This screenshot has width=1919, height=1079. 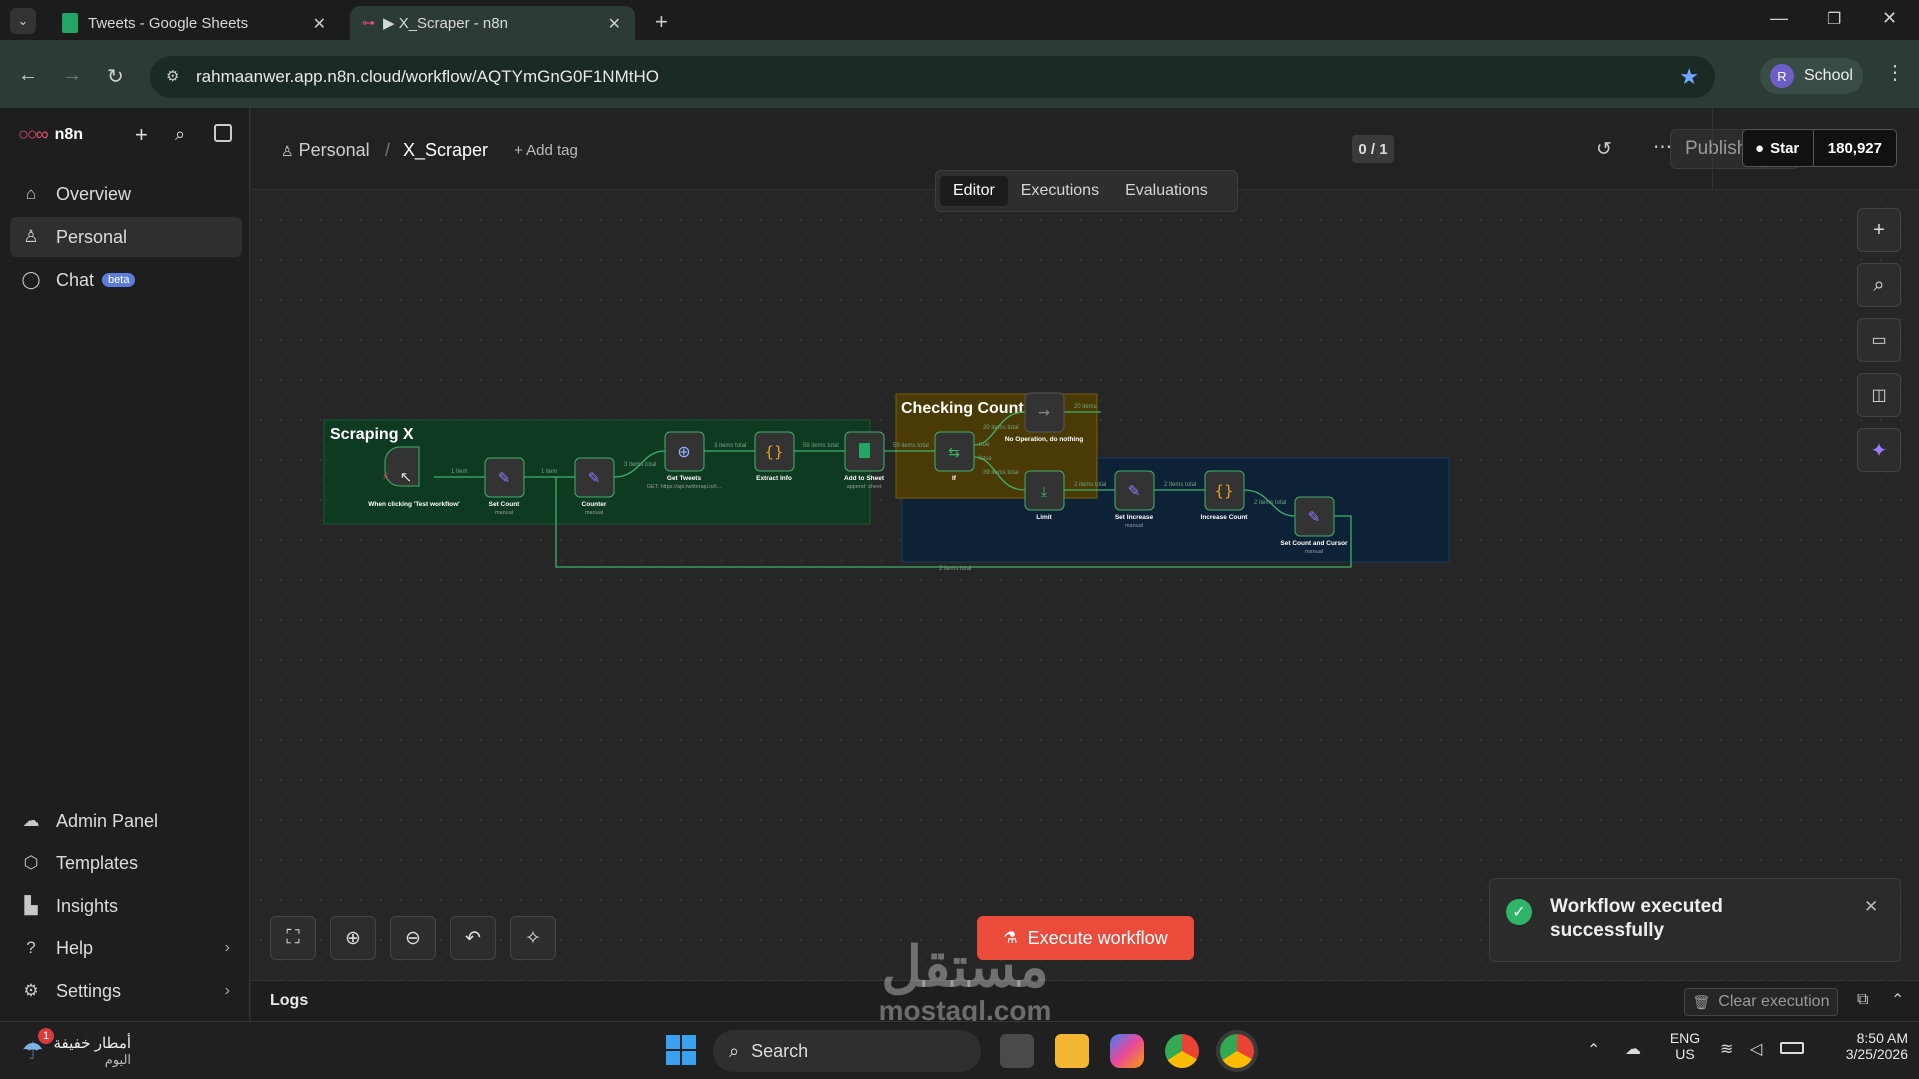 What do you see at coordinates (1889, 18) in the screenshot?
I see `close-window-icon: ✕` at bounding box center [1889, 18].